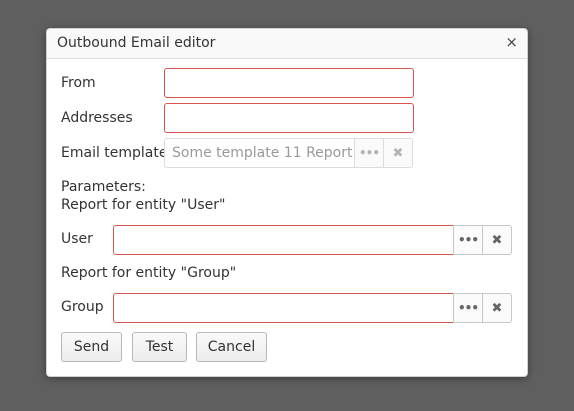  I want to click on user-clear-button: ✖, so click(497, 240).